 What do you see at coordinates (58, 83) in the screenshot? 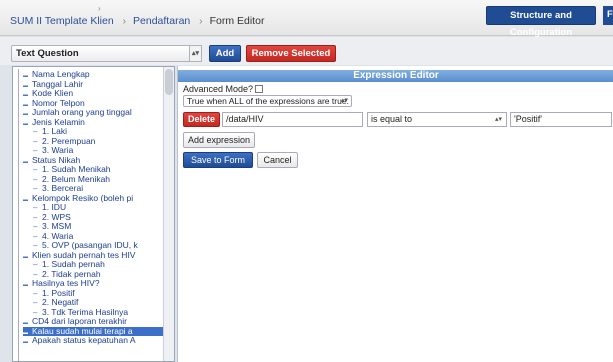
I see `tree-item-label: Tanggal Lahir` at bounding box center [58, 83].